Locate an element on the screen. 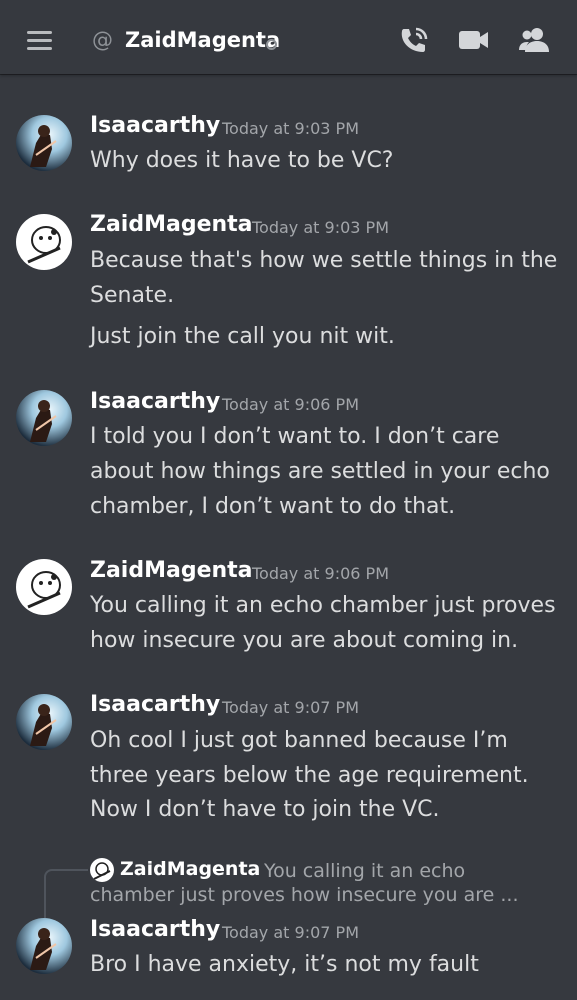 The width and height of the screenshot is (577, 1000). status-indicator is located at coordinates (271, 44).